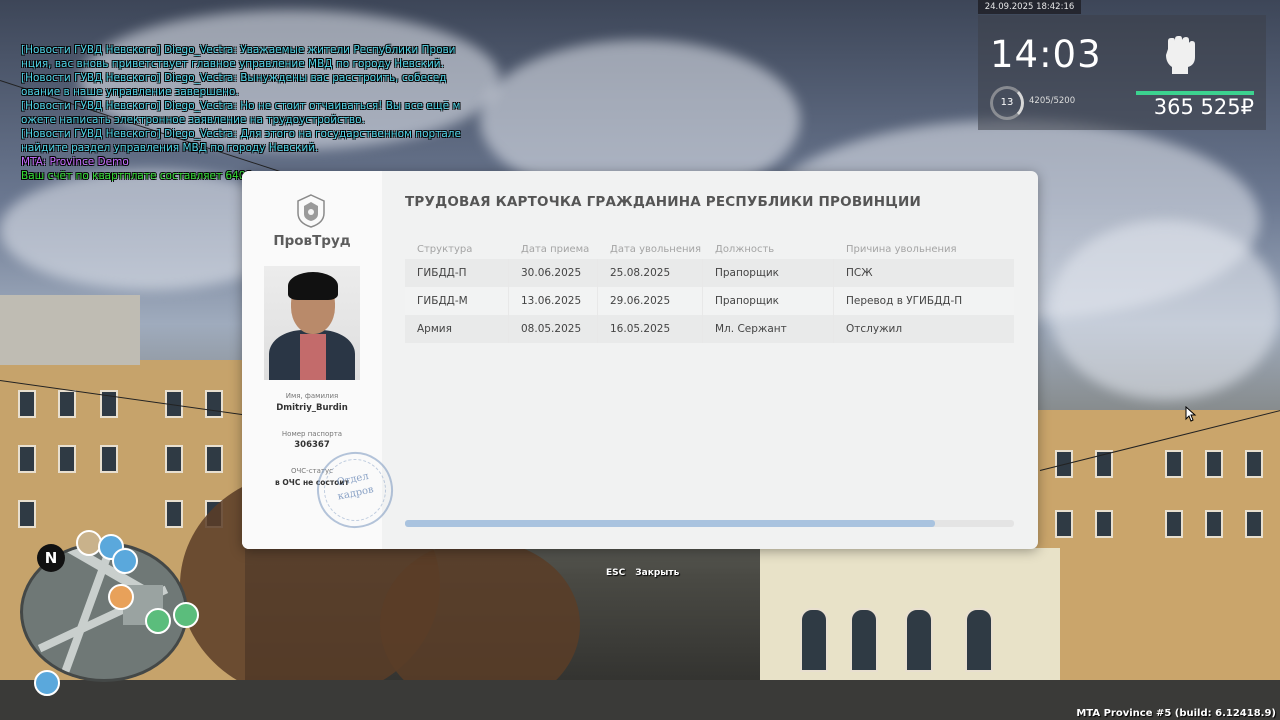 Image resolution: width=1280 pixels, height=720 pixels. Describe the element at coordinates (312, 408) in the screenshot. I see `name-value: Dmitriy_Burdin` at that location.